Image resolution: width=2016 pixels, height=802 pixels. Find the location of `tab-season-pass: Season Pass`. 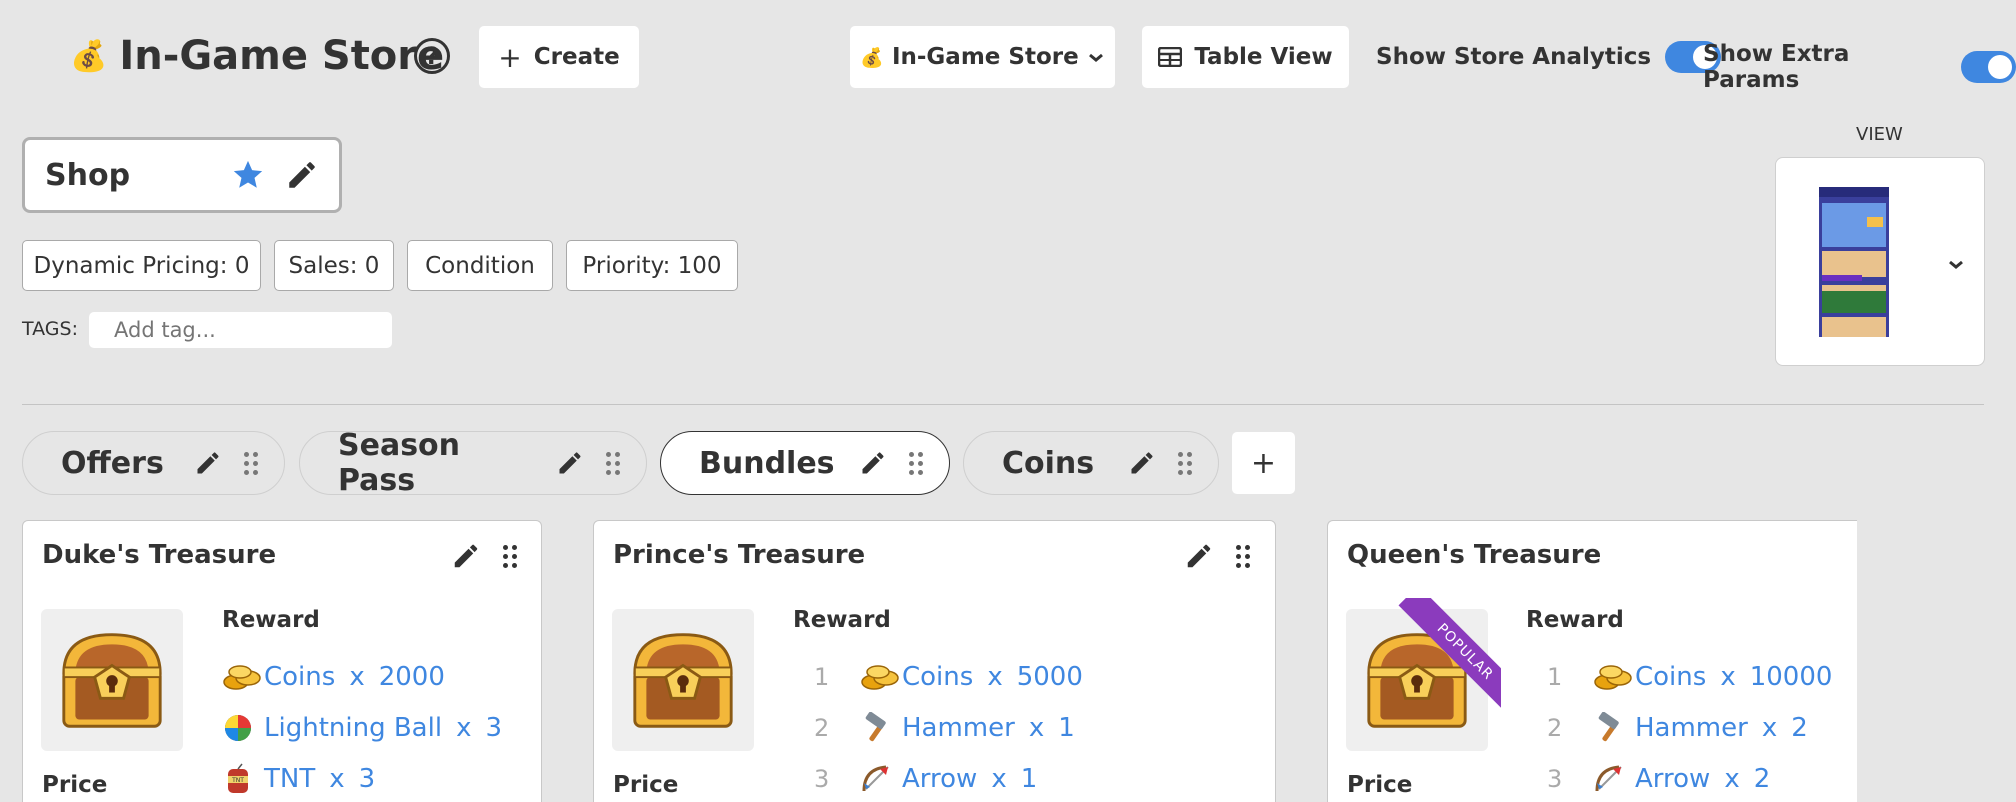

tab-season-pass: Season Pass is located at coordinates (473, 463).